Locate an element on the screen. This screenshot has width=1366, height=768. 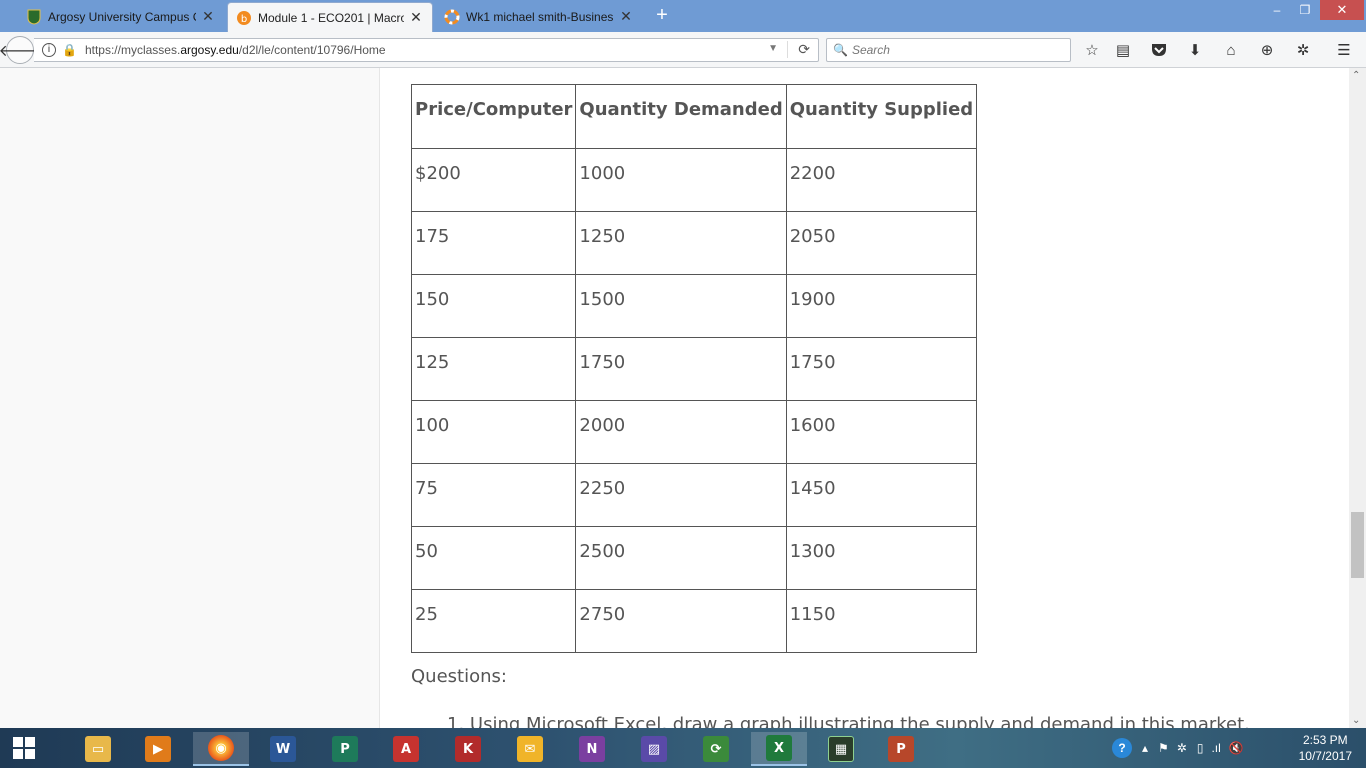
outlook-icon: ✉ is located at coordinates (530, 749).